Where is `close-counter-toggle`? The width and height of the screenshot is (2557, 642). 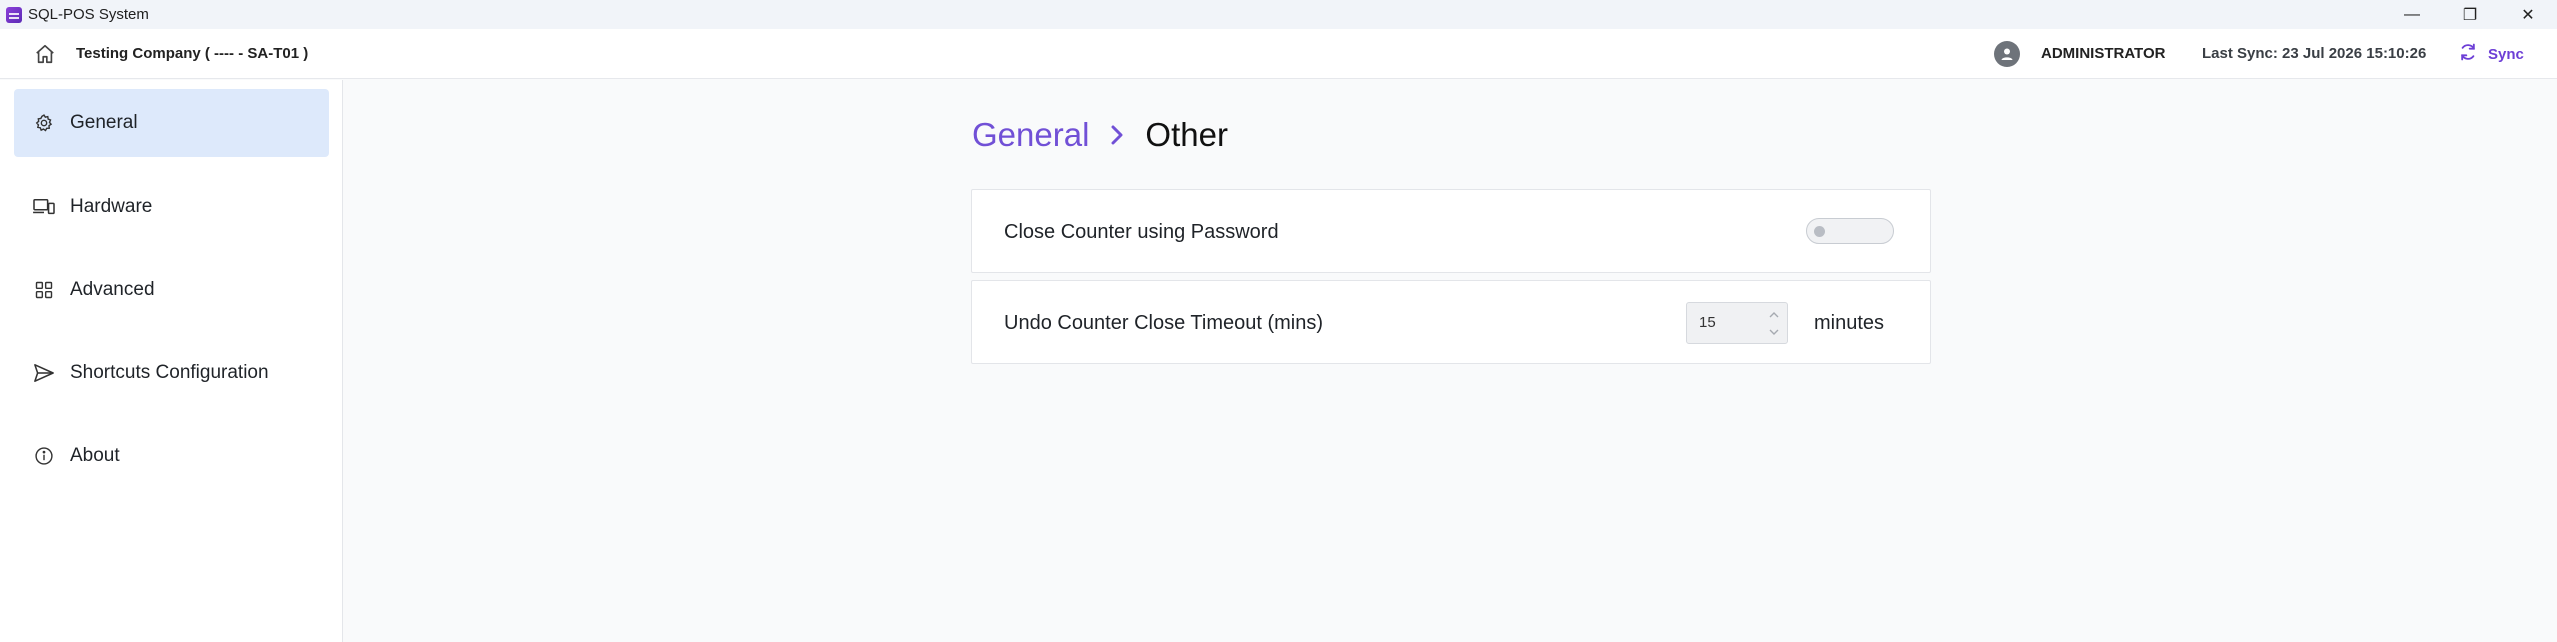 close-counter-toggle is located at coordinates (1850, 231).